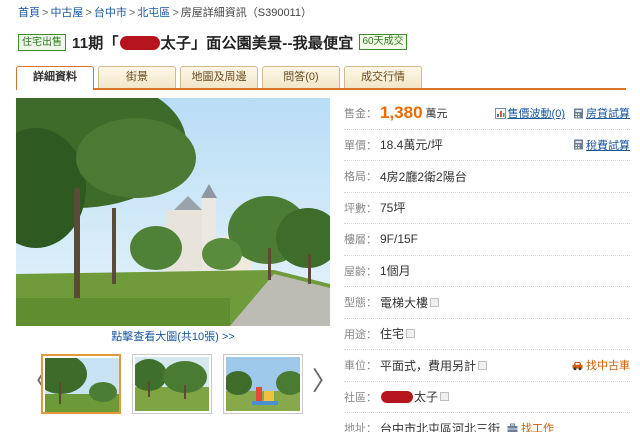 This screenshot has height=432, width=640. What do you see at coordinates (487, 177) in the screenshot?
I see `layout-row: 格局： 4房2廳2衛2陽台` at bounding box center [487, 177].